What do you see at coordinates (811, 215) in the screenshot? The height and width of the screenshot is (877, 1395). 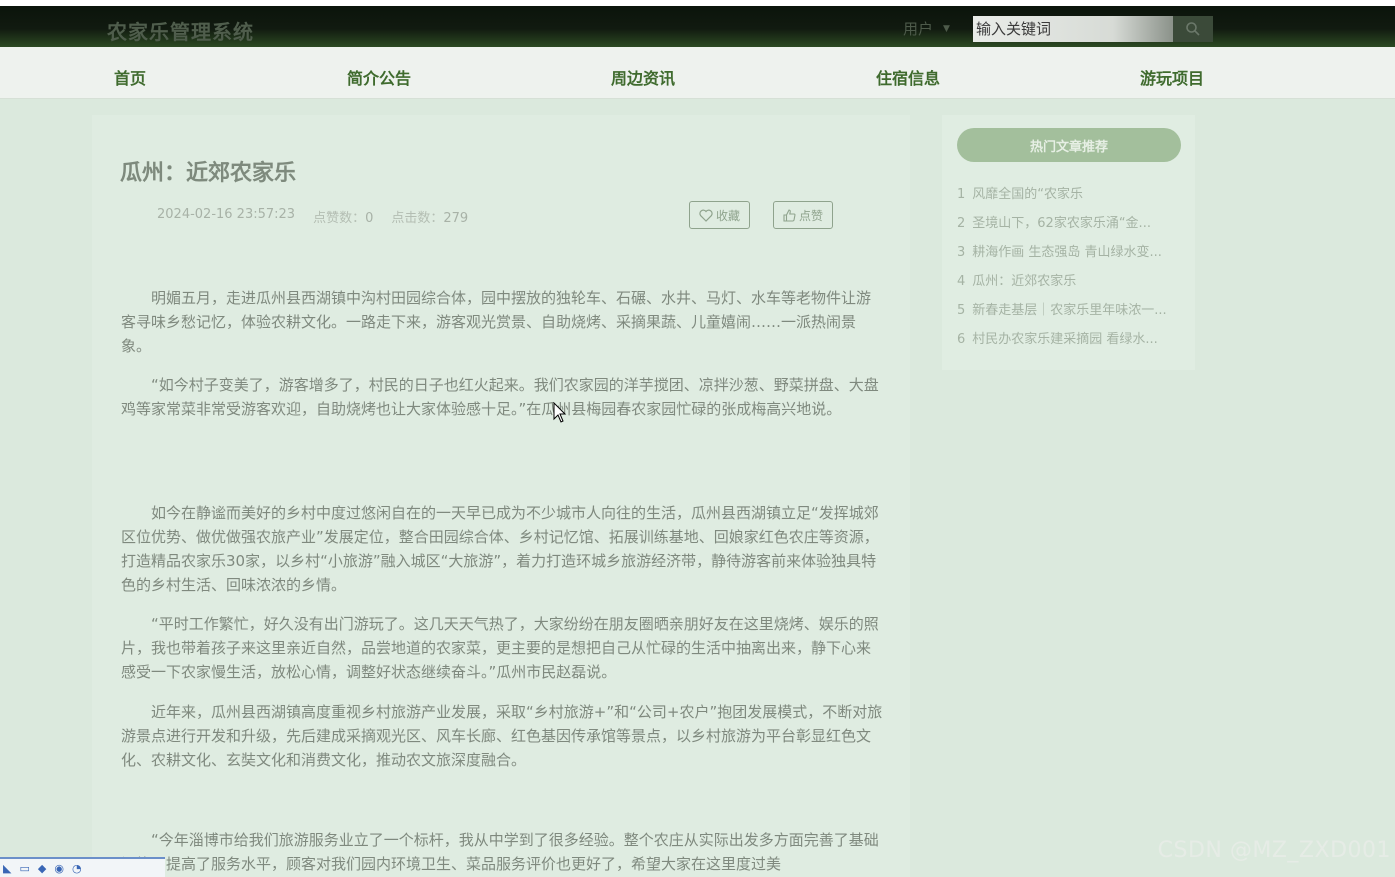 I see `like-label: 点赞` at bounding box center [811, 215].